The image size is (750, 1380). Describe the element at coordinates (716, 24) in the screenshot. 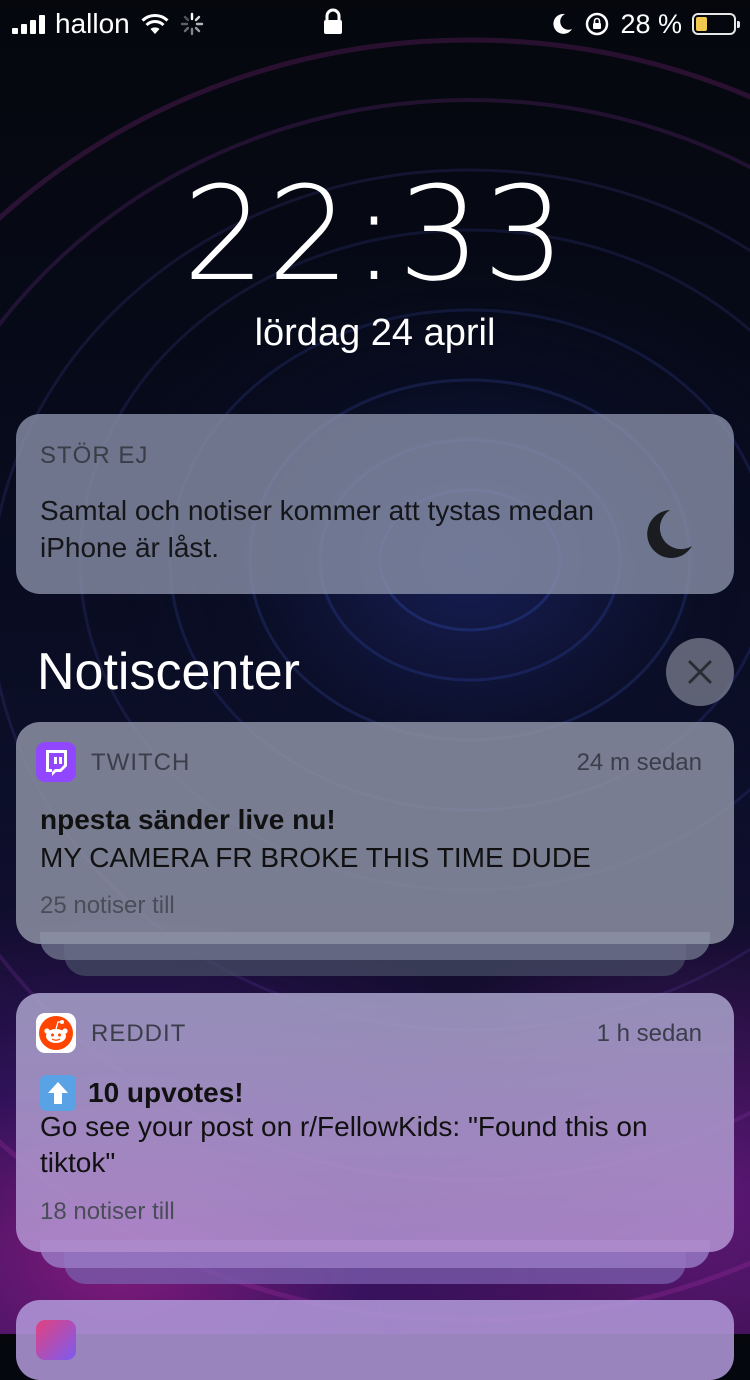

I see `battery-icon` at that location.